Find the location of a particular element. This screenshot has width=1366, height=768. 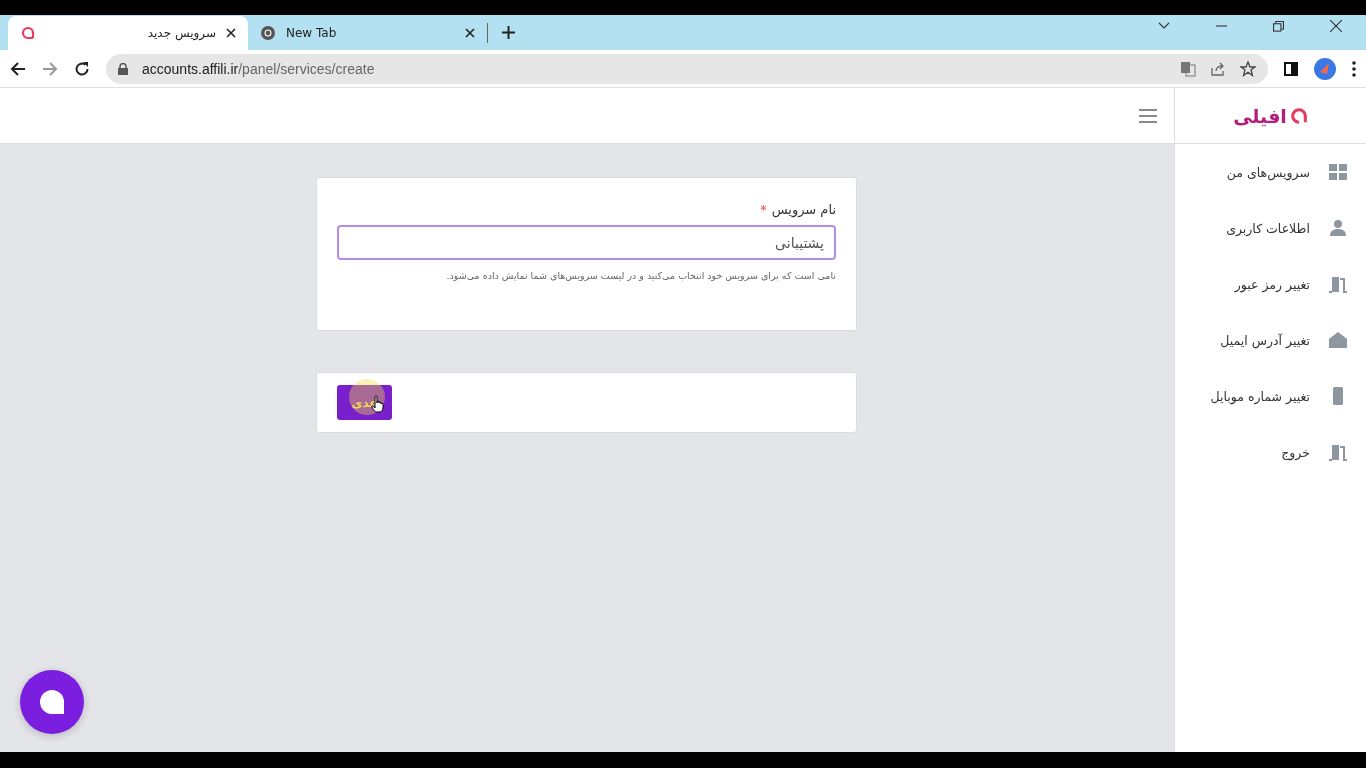

back-icon is located at coordinates (18, 68).